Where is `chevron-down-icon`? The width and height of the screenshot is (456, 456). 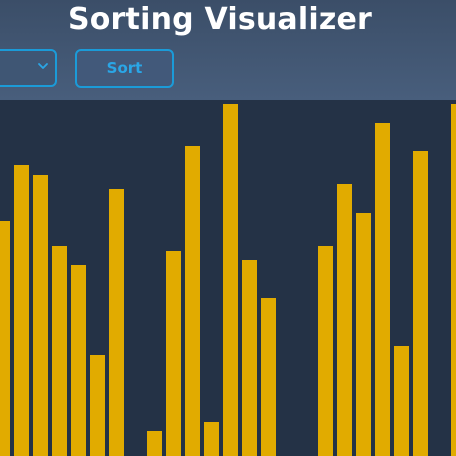
chevron-down-icon is located at coordinates (43, 66).